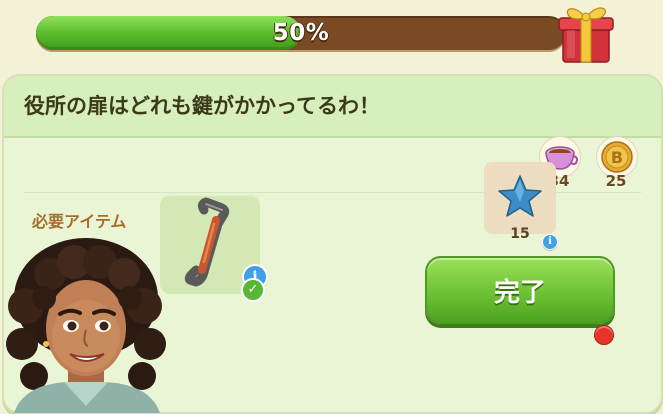  I want to click on complete-button: 完了, so click(520, 290).